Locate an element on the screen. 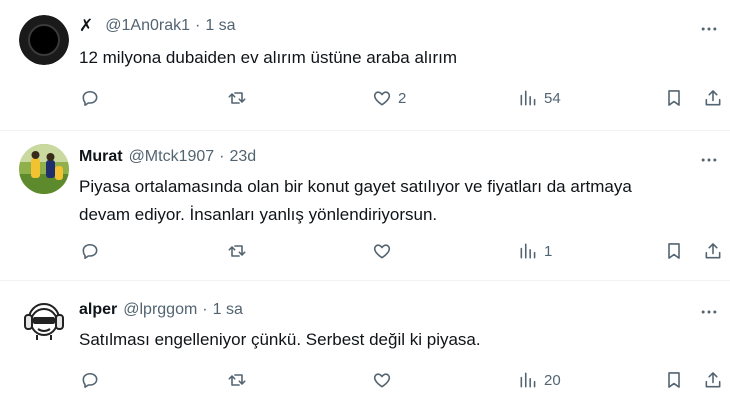  display-name: alper is located at coordinates (98, 310).